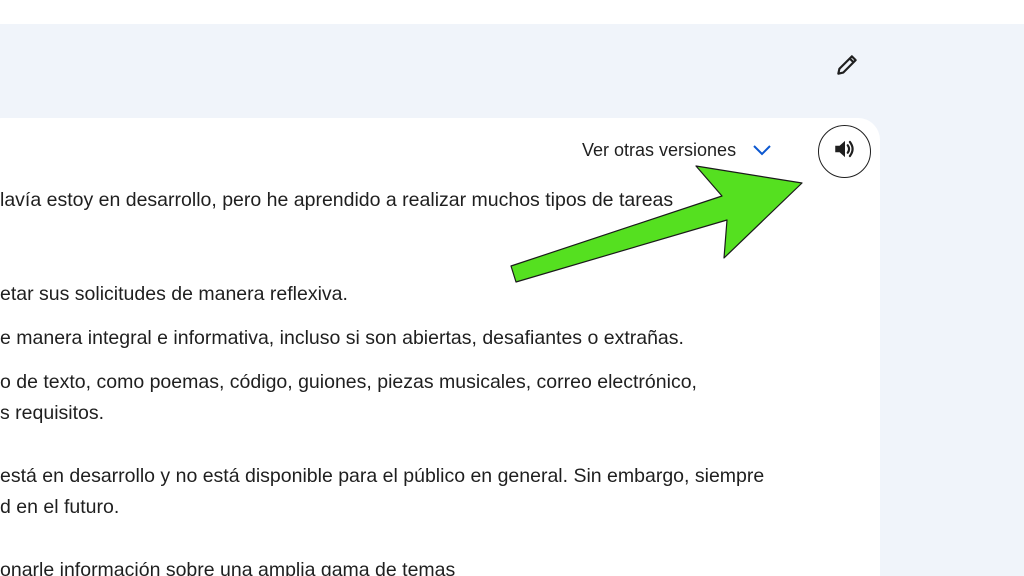  Describe the element at coordinates (659, 149) in the screenshot. I see `other-versions-label: Ver otras versiones` at that location.